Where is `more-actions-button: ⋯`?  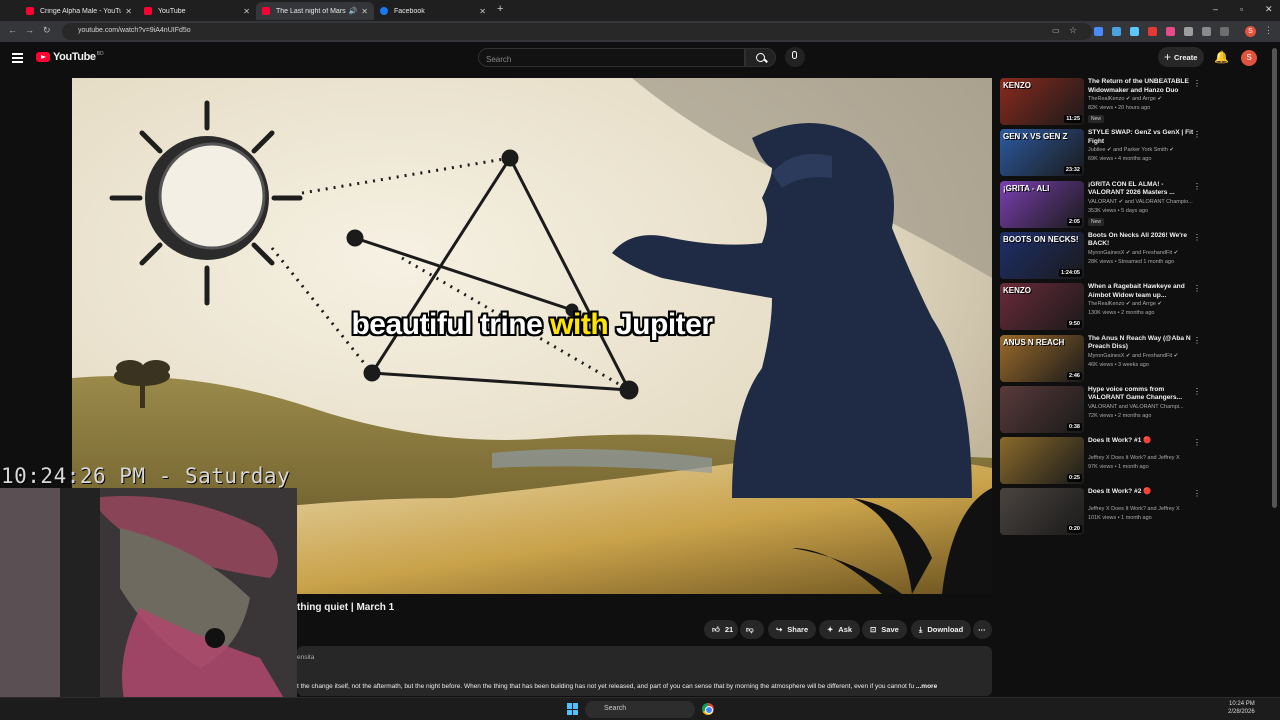 more-actions-button: ⋯ is located at coordinates (982, 629).